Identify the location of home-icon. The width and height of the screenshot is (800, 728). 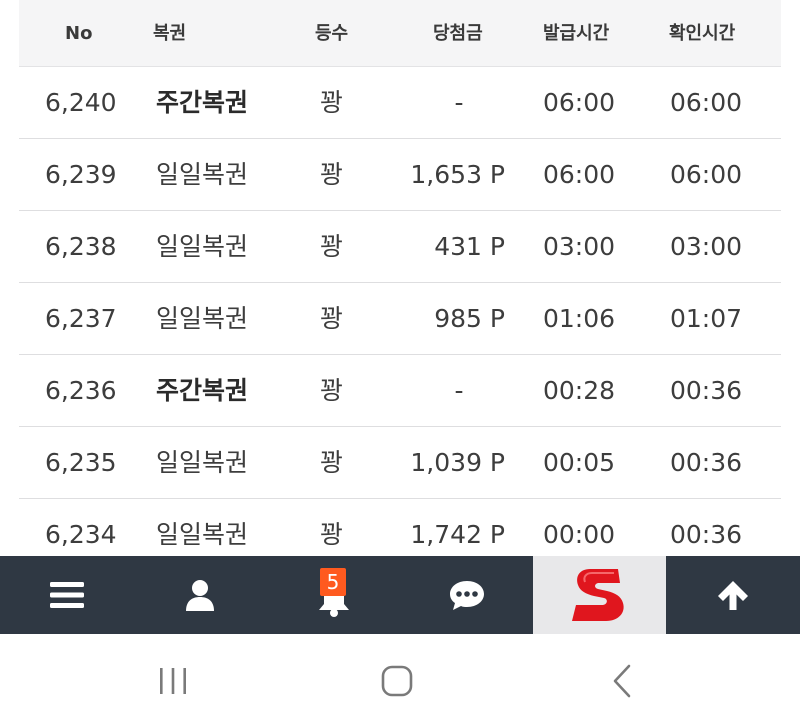
(397, 681).